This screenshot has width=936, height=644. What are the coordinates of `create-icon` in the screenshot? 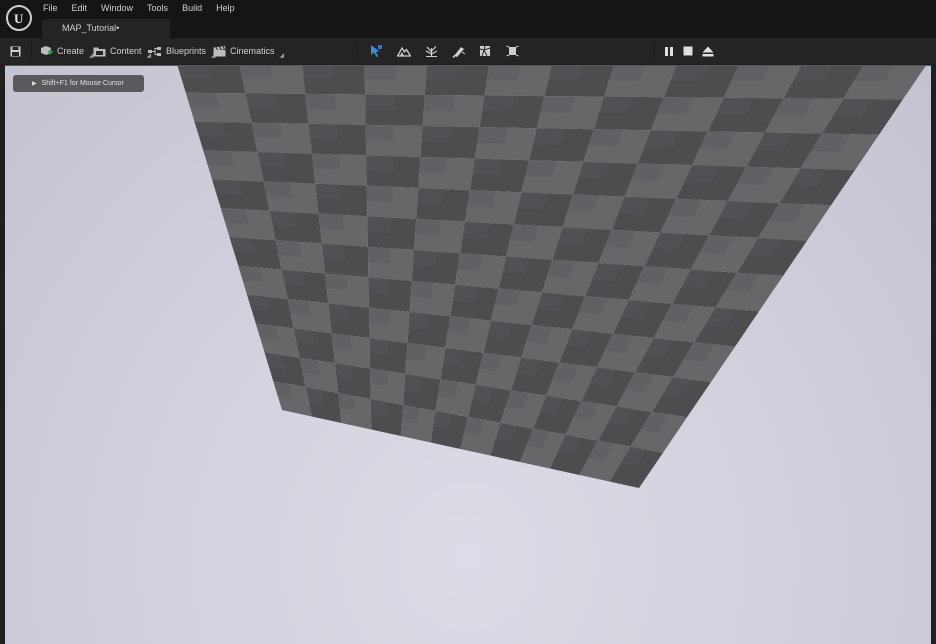 It's located at (47, 50).